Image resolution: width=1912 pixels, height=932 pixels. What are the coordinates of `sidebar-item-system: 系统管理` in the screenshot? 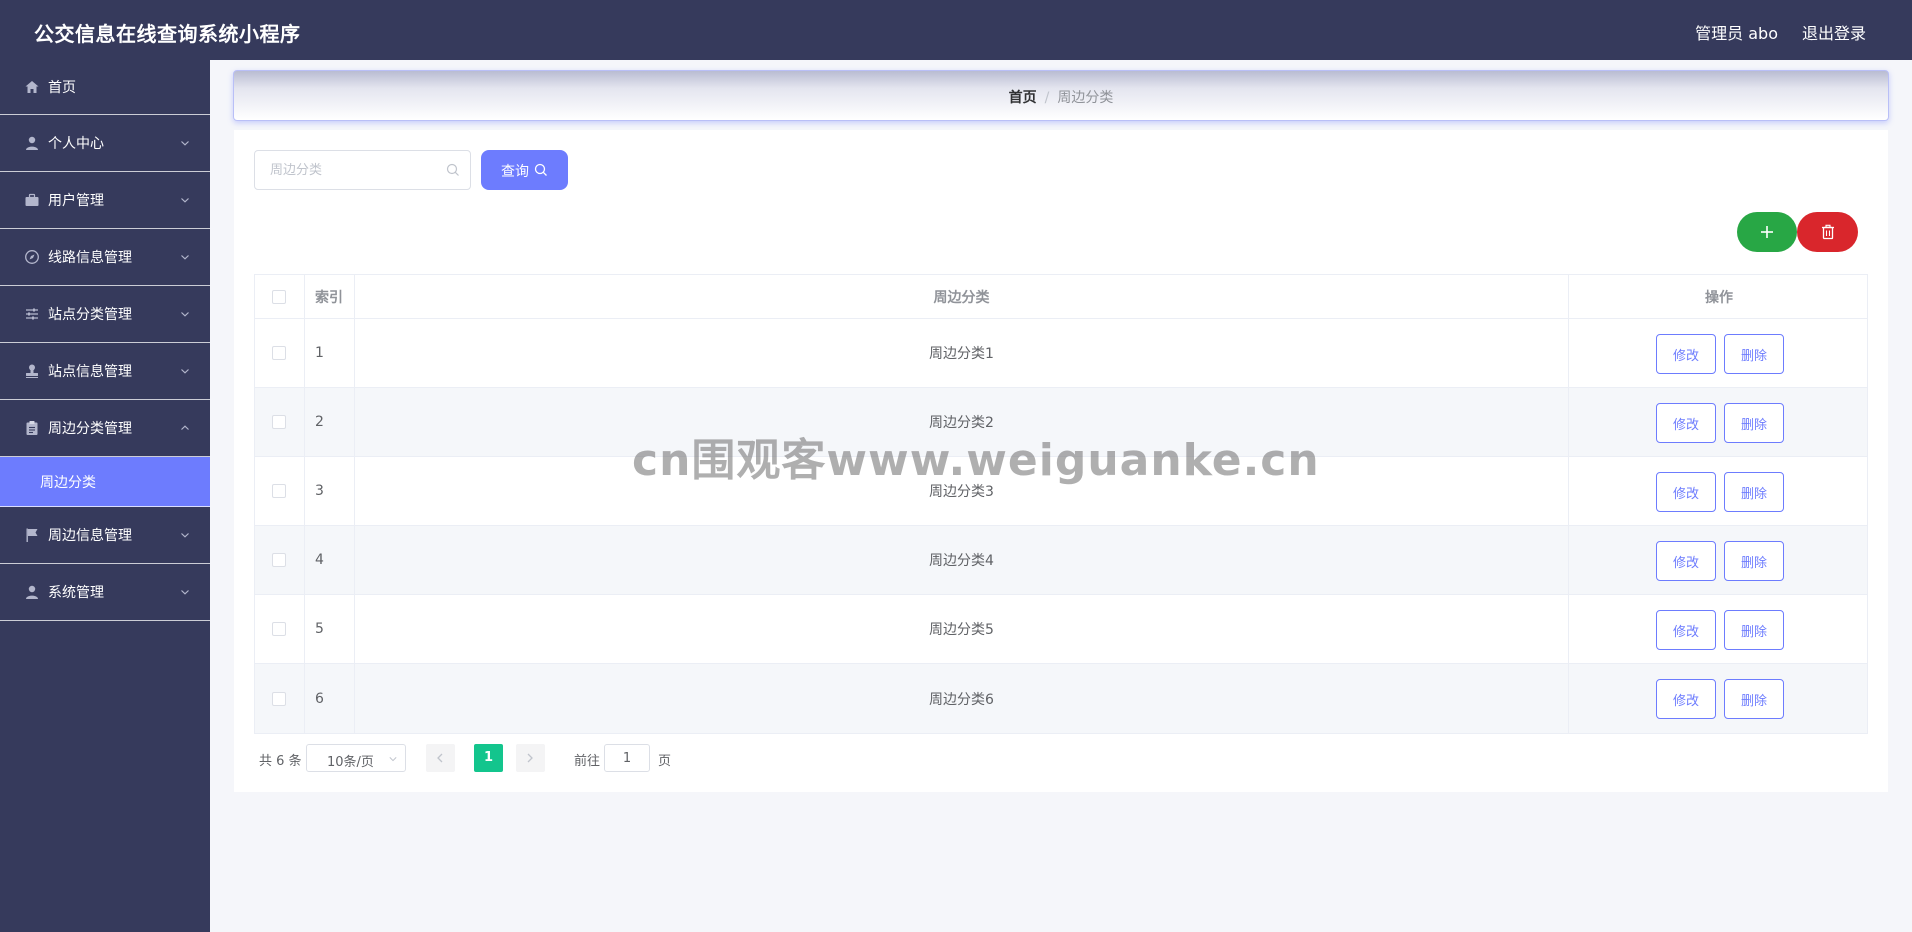 It's located at (105, 592).